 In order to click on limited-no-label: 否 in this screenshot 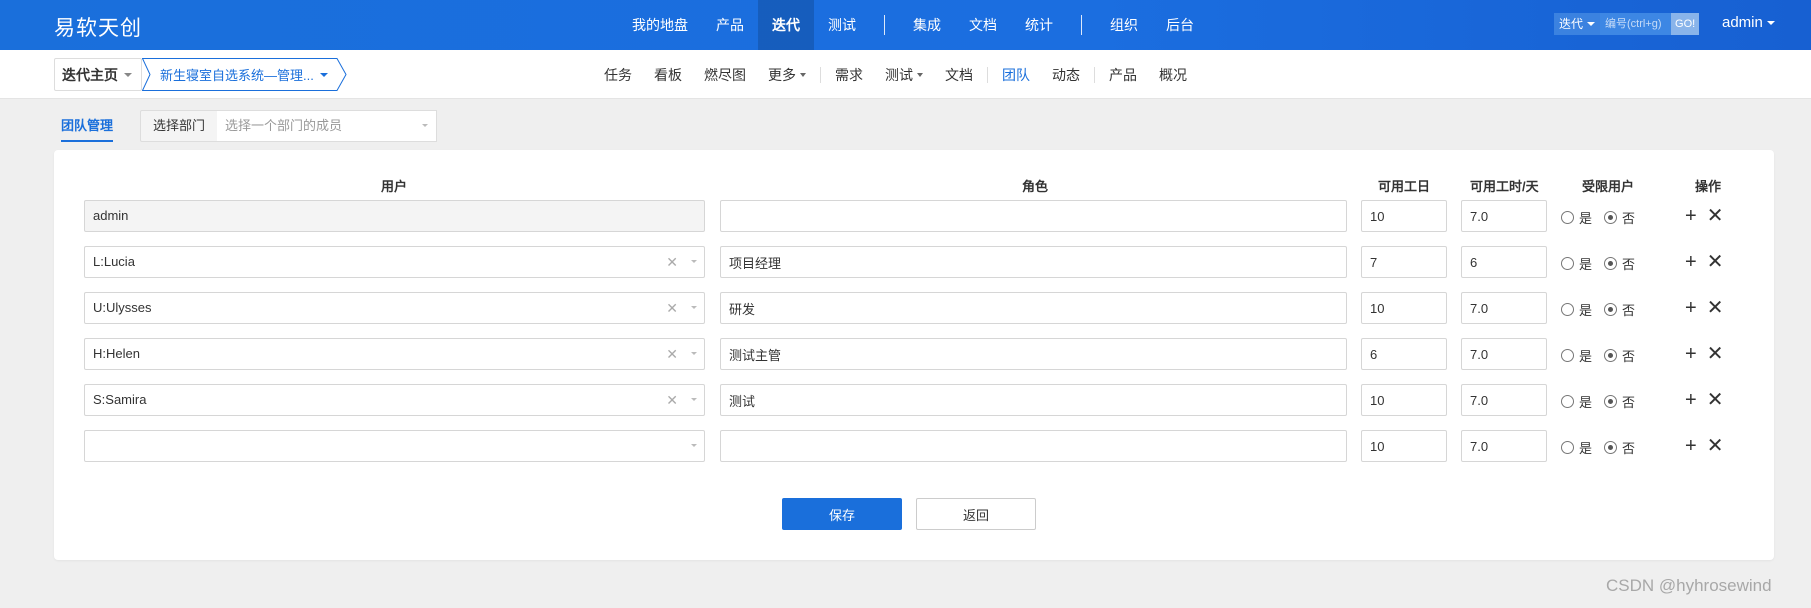, I will do `click(1629, 402)`.